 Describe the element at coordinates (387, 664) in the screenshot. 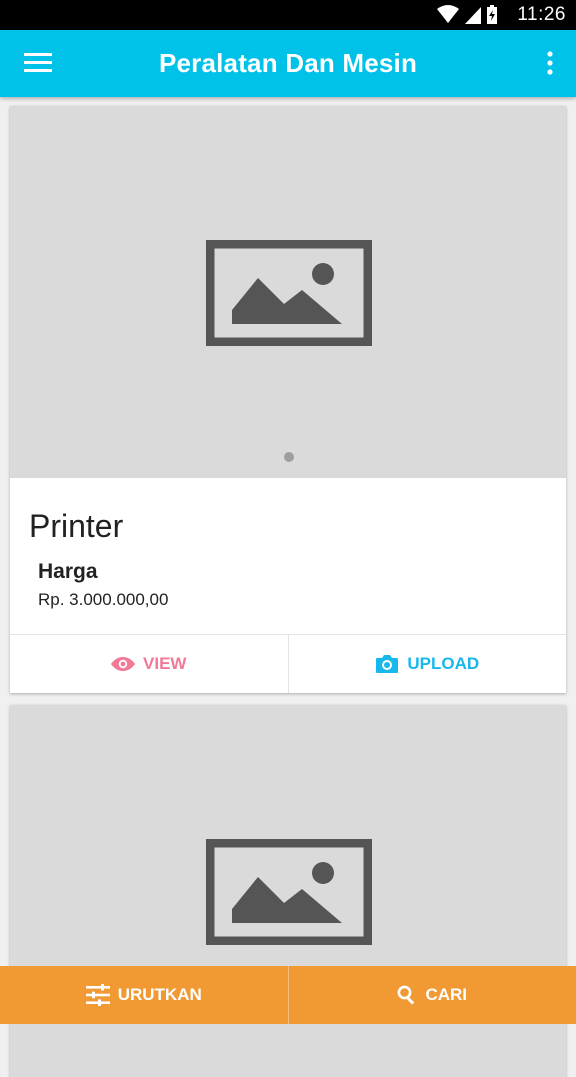

I see `camera-icon` at that location.